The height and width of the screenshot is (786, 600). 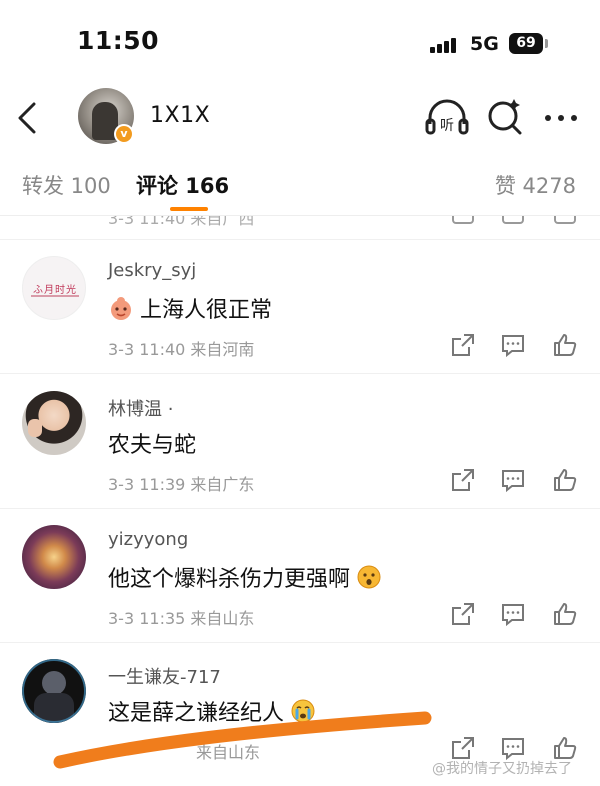 I want to click on comment-meta: 3-3 11:40 来自河南, so click(x=181, y=349).